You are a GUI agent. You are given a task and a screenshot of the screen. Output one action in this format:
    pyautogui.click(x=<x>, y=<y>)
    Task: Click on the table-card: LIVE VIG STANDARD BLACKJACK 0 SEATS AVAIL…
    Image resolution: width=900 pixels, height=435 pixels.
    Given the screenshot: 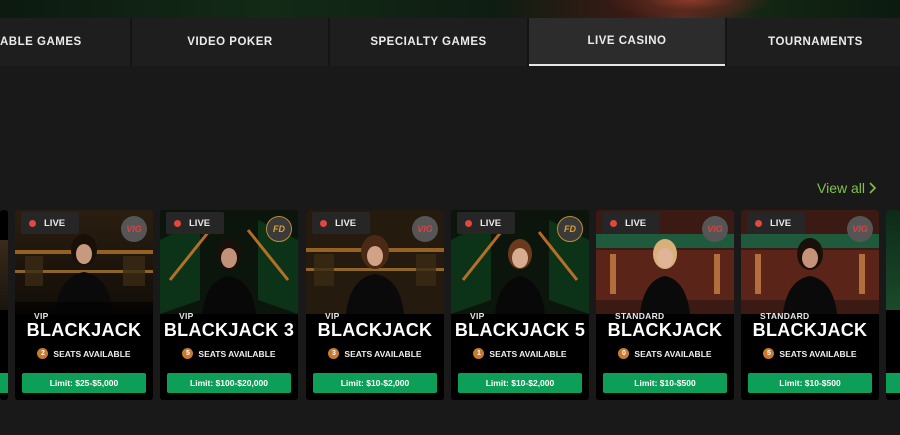 What is the action you would take?
    pyautogui.click(x=665, y=305)
    